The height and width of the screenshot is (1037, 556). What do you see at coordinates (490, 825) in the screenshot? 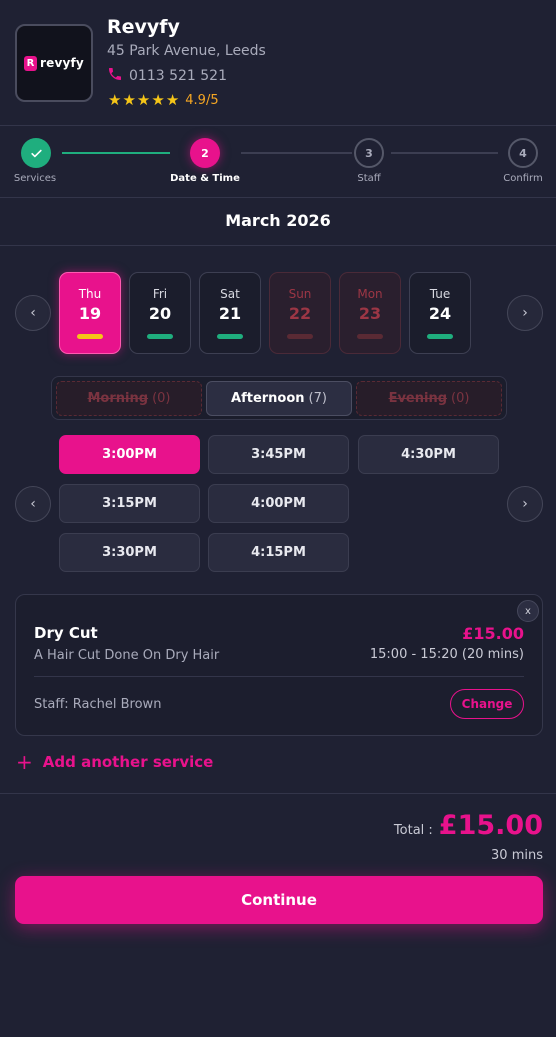
I see `total-value: £15.00` at bounding box center [490, 825].